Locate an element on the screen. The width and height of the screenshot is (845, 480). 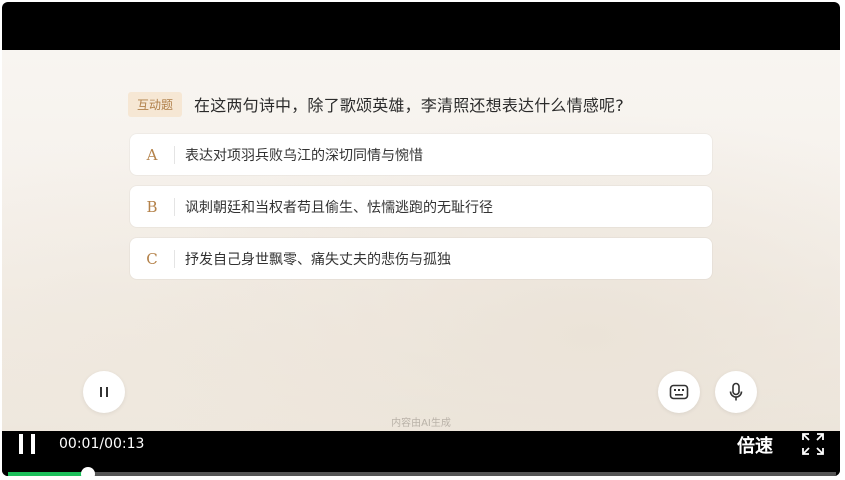
play-pause-button is located at coordinates (27, 444).